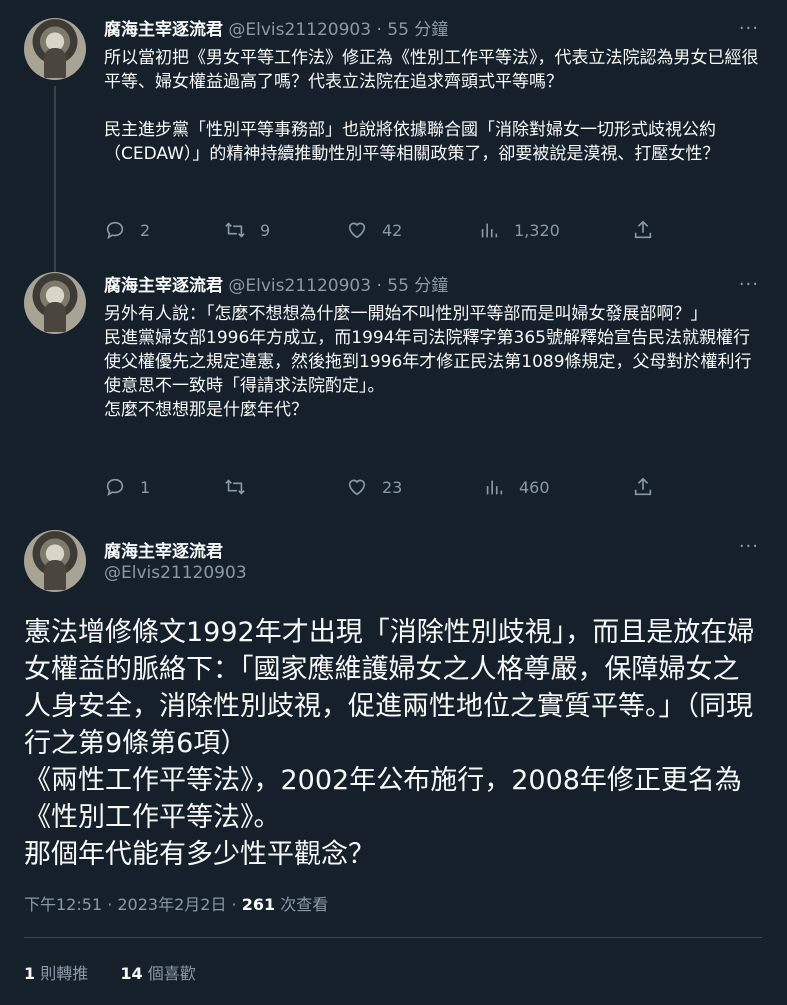 This screenshot has width=787, height=1005. I want to click on like-count: 23, so click(392, 487).